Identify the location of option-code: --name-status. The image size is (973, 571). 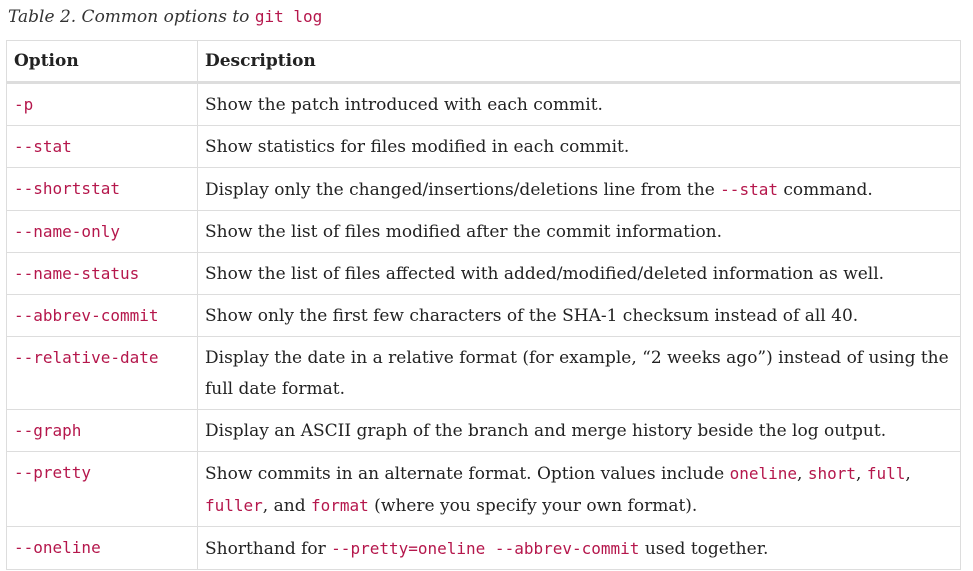
(77, 273).